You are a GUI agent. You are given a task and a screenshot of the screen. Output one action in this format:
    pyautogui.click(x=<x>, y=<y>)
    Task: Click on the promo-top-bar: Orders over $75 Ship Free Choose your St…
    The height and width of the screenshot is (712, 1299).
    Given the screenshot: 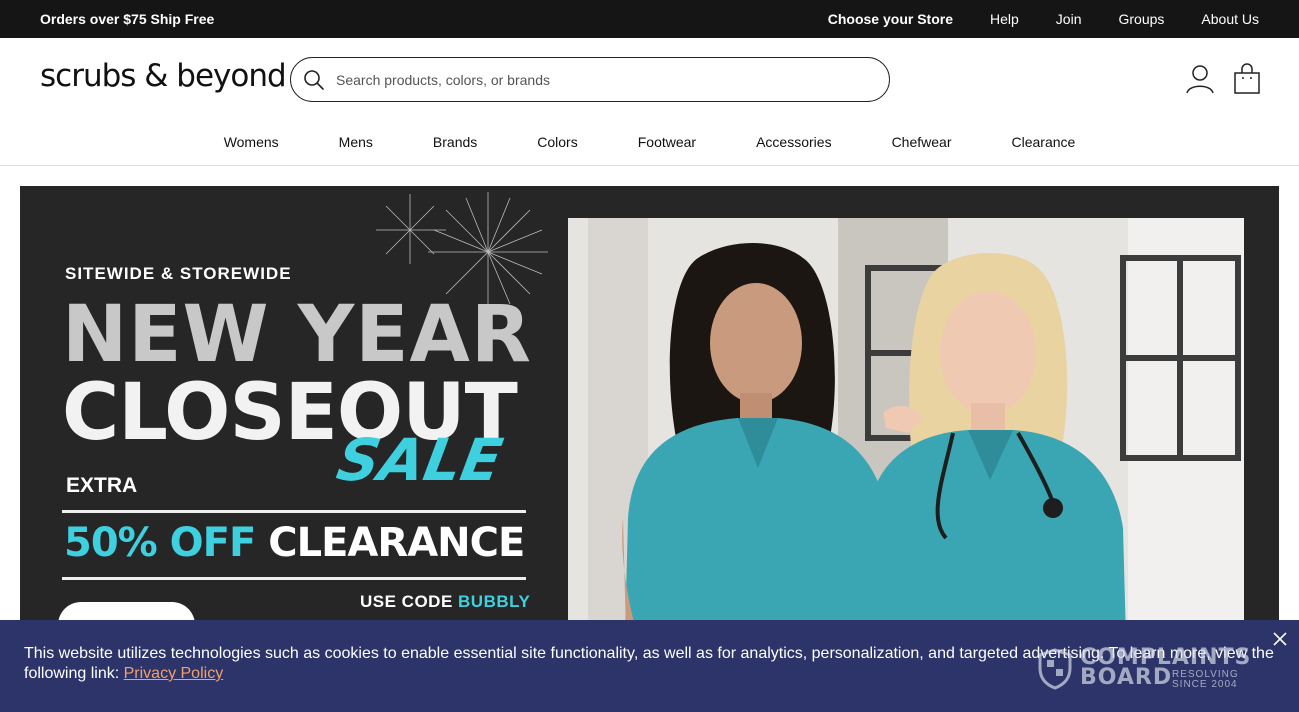 What is the action you would take?
    pyautogui.click(x=649, y=19)
    